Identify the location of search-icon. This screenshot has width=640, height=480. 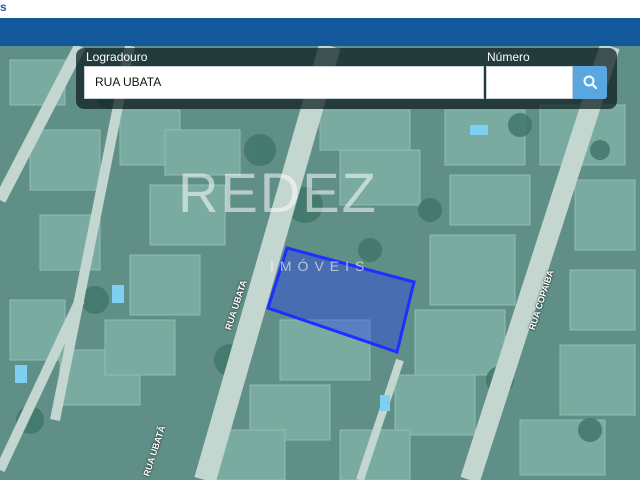
(590, 82).